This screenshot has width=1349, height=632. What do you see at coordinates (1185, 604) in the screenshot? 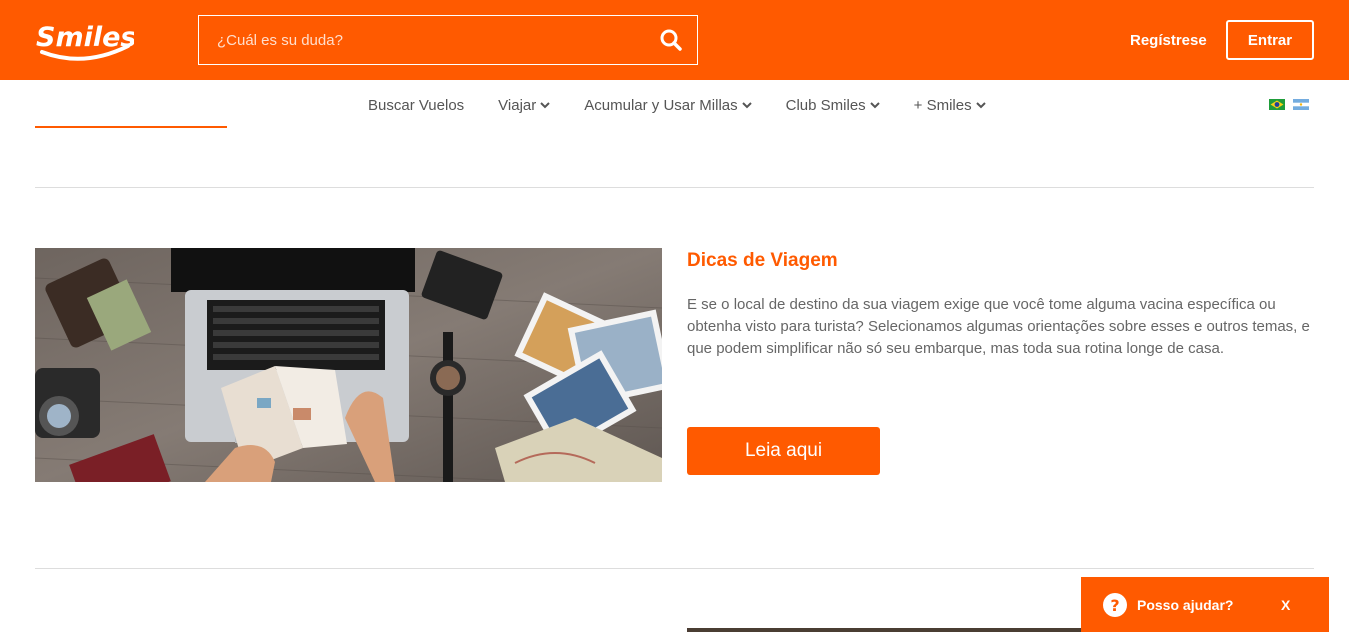
I see `help-label: Posso ajudar?` at bounding box center [1185, 604].